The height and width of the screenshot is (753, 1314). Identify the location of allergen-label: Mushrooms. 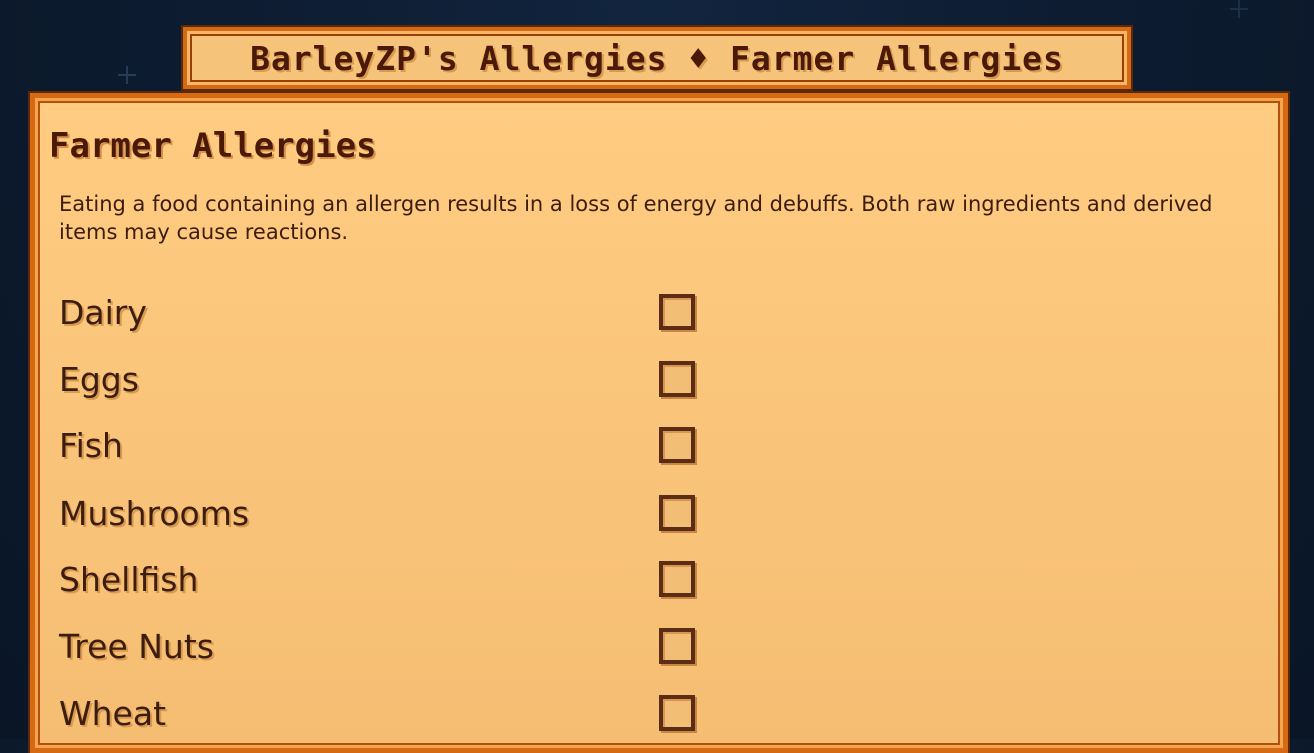
(154, 513).